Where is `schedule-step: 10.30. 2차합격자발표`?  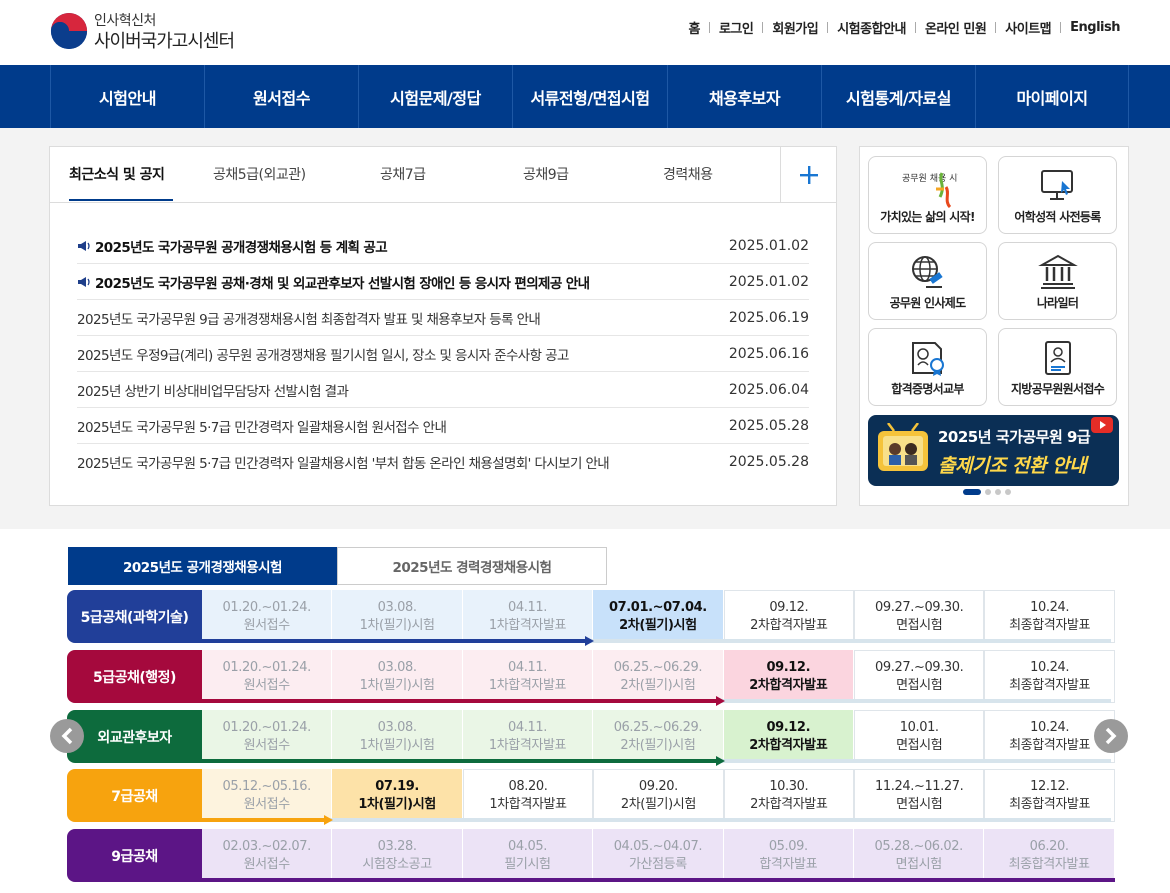
schedule-step: 10.30. 2차합격자발표 is located at coordinates (788, 795).